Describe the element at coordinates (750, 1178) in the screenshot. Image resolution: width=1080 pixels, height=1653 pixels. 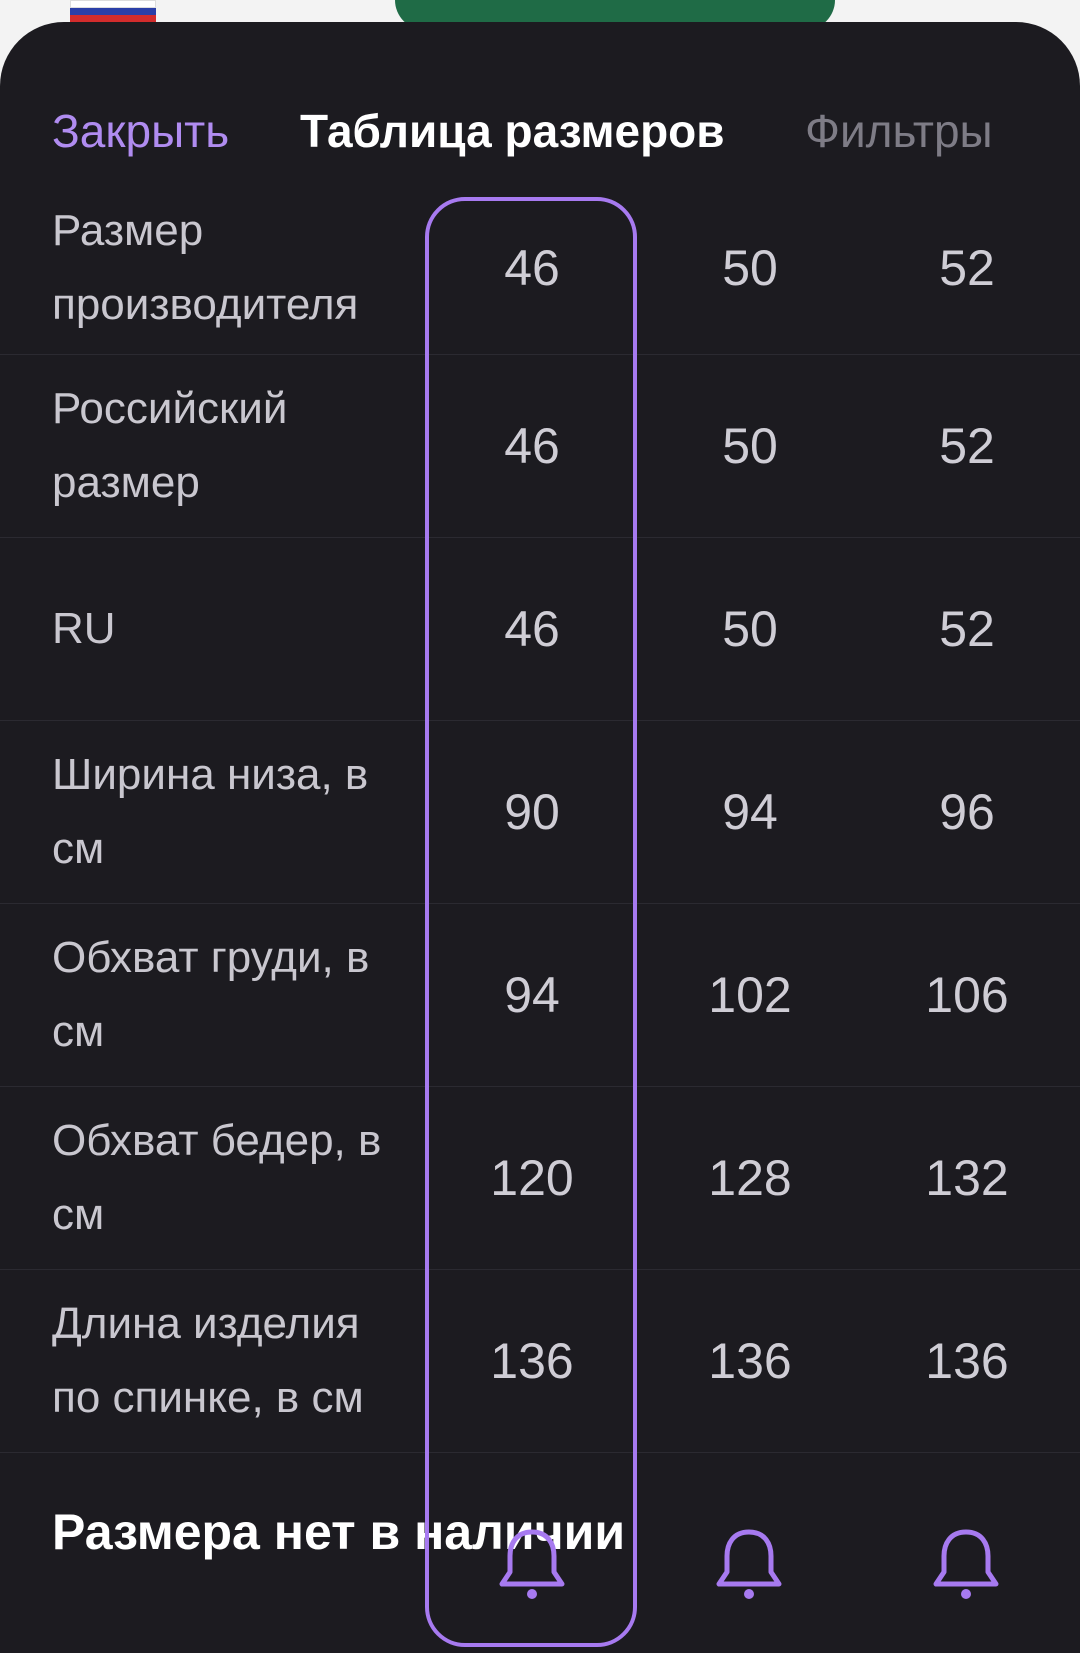
I see `size-cell: 128` at that location.